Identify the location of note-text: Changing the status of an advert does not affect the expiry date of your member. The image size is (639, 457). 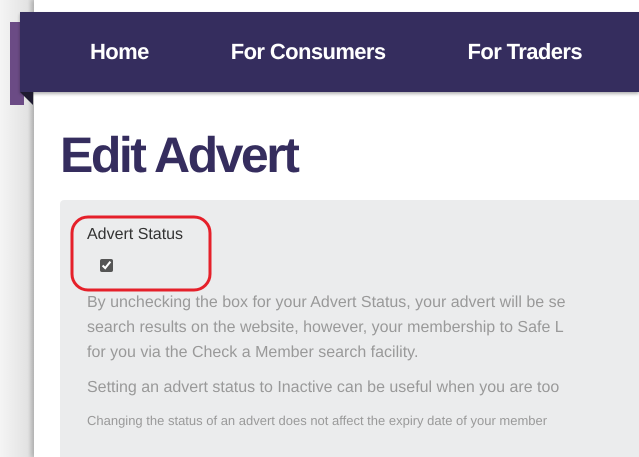
(317, 421).